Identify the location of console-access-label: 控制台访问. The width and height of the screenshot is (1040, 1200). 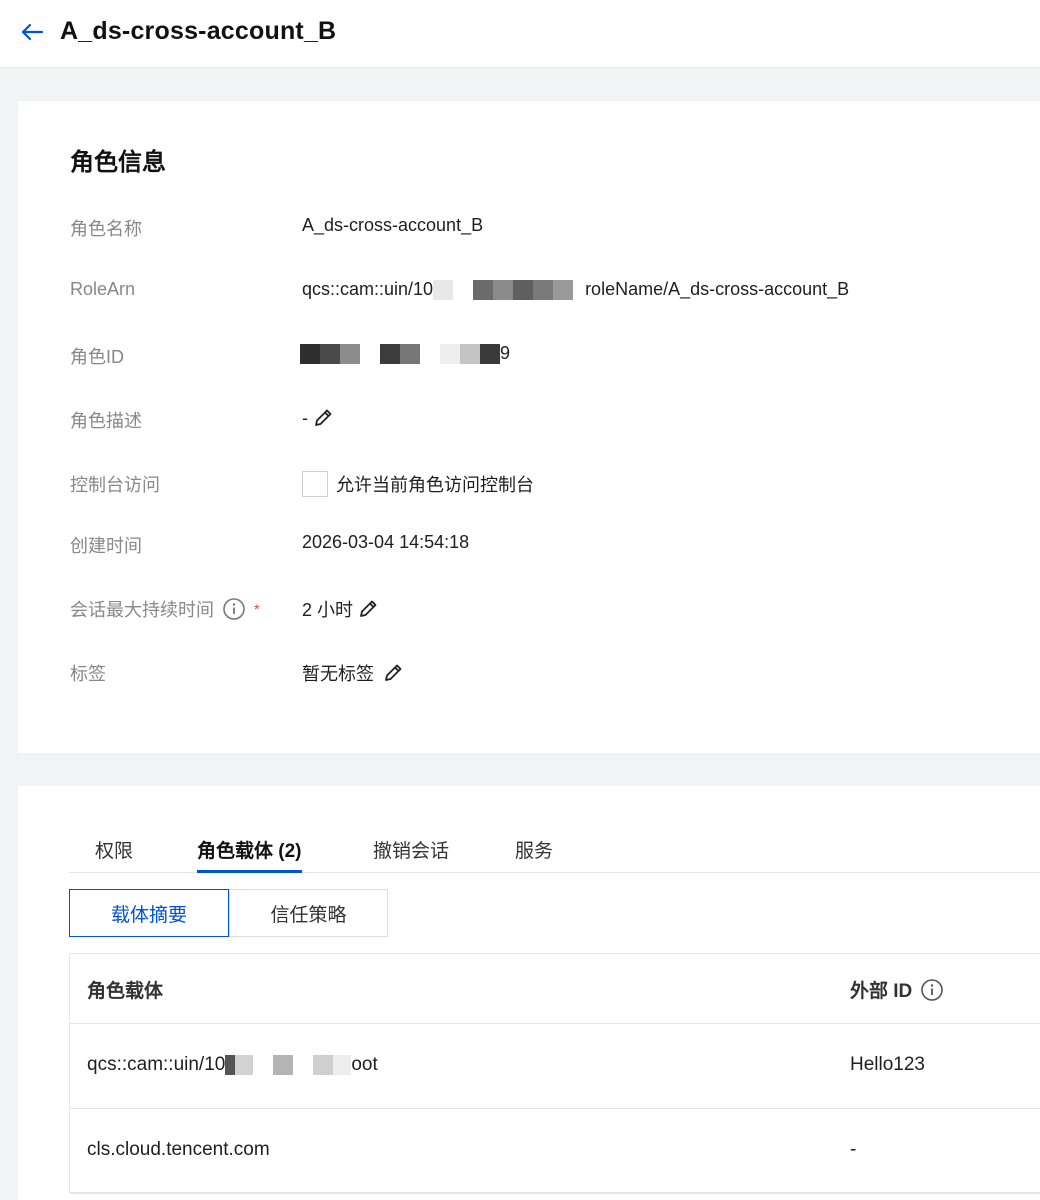
(115, 485).